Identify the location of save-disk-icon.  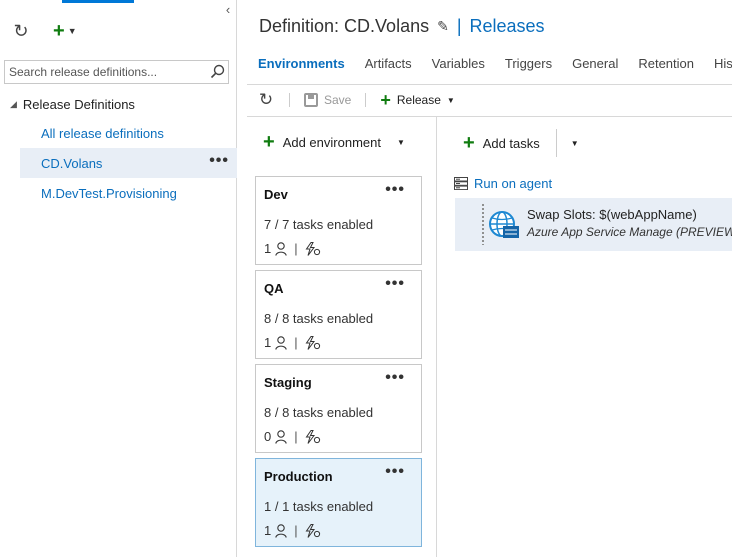
(311, 100).